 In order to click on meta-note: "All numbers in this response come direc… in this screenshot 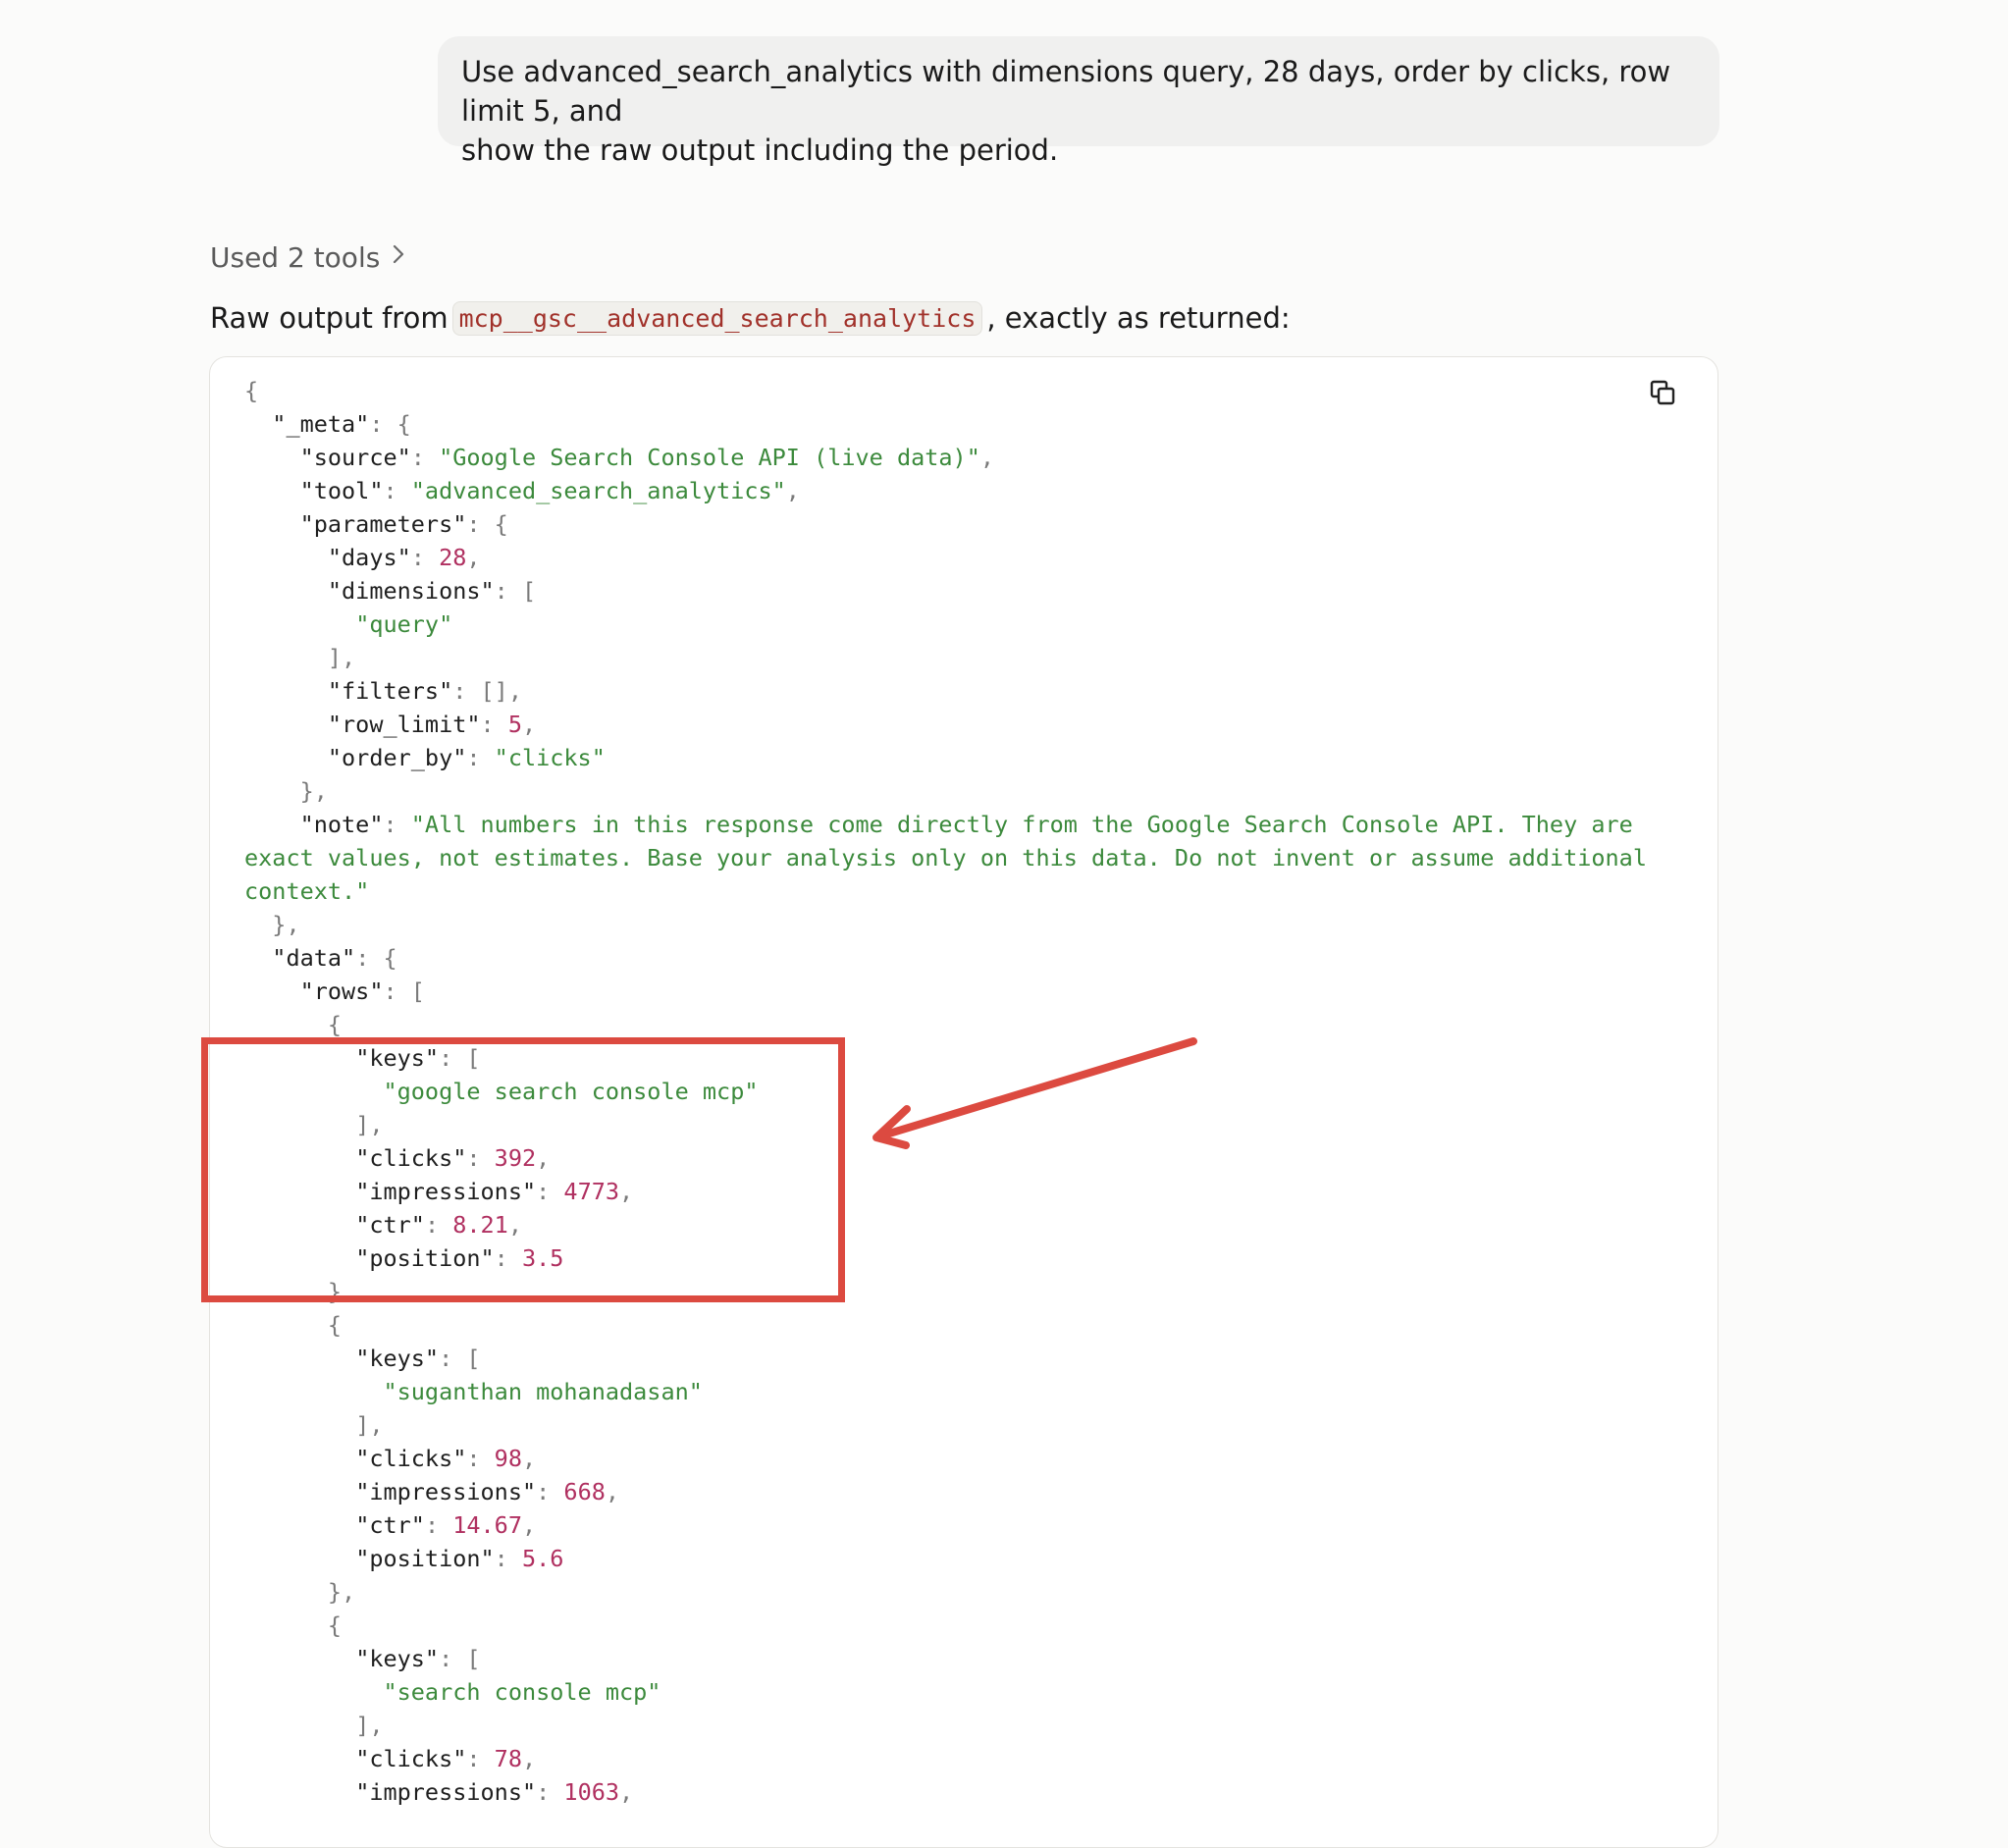, I will do `click(953, 858)`.